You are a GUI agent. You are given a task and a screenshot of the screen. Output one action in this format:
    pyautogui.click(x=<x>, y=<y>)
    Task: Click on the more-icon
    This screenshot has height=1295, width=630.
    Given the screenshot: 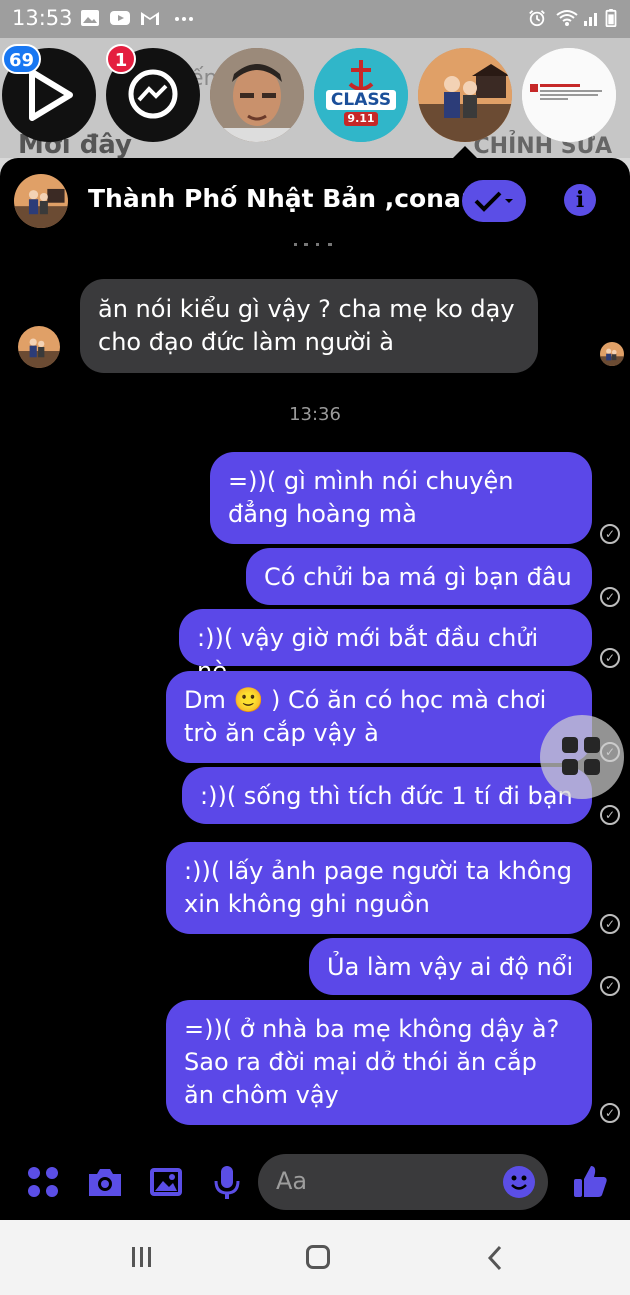 What is the action you would take?
    pyautogui.click(x=184, y=19)
    